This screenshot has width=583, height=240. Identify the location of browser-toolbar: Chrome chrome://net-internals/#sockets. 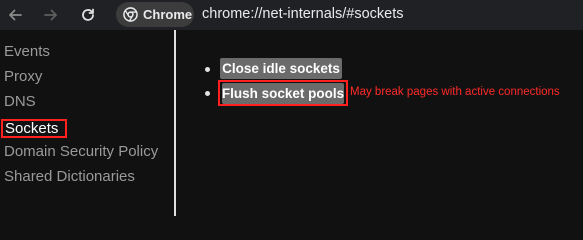
(291, 15).